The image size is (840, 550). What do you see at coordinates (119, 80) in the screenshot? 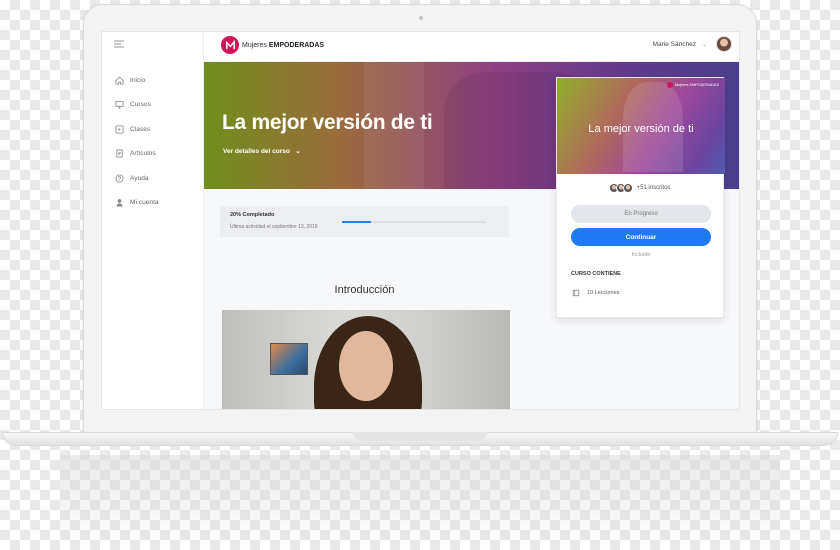
I see `home-icon` at bounding box center [119, 80].